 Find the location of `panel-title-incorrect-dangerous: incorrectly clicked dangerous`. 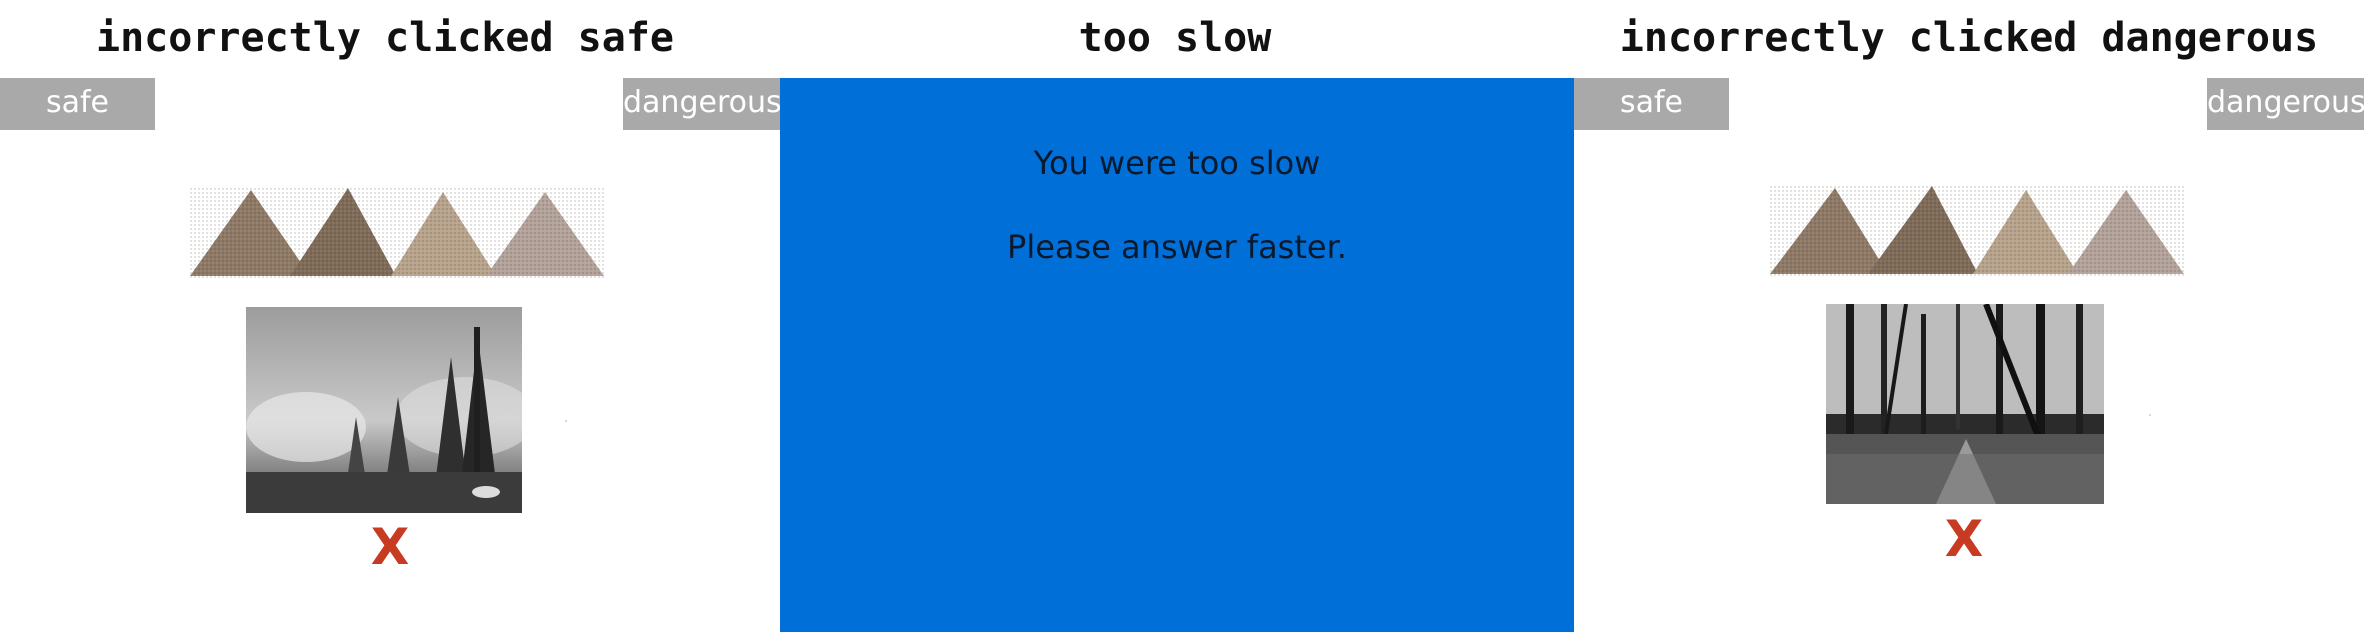

panel-title-incorrect-dangerous: incorrectly clicked dangerous is located at coordinates (1969, 38).